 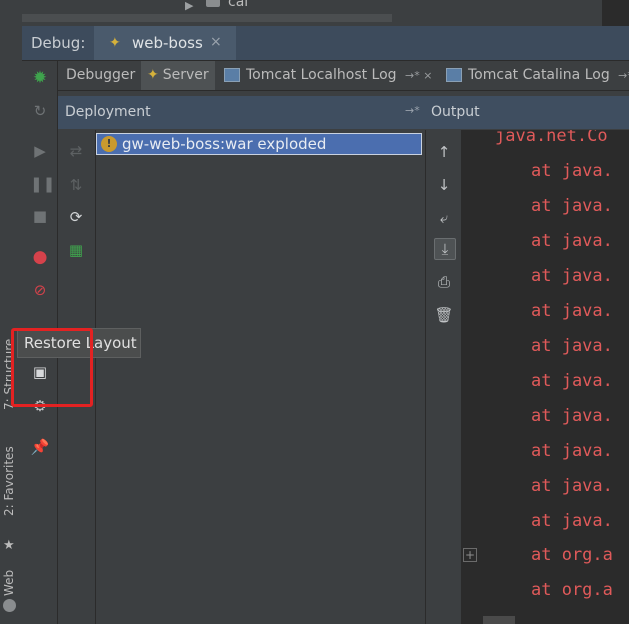 What do you see at coordinates (76, 217) in the screenshot?
I see `refresh-icon: ⟳` at bounding box center [76, 217].